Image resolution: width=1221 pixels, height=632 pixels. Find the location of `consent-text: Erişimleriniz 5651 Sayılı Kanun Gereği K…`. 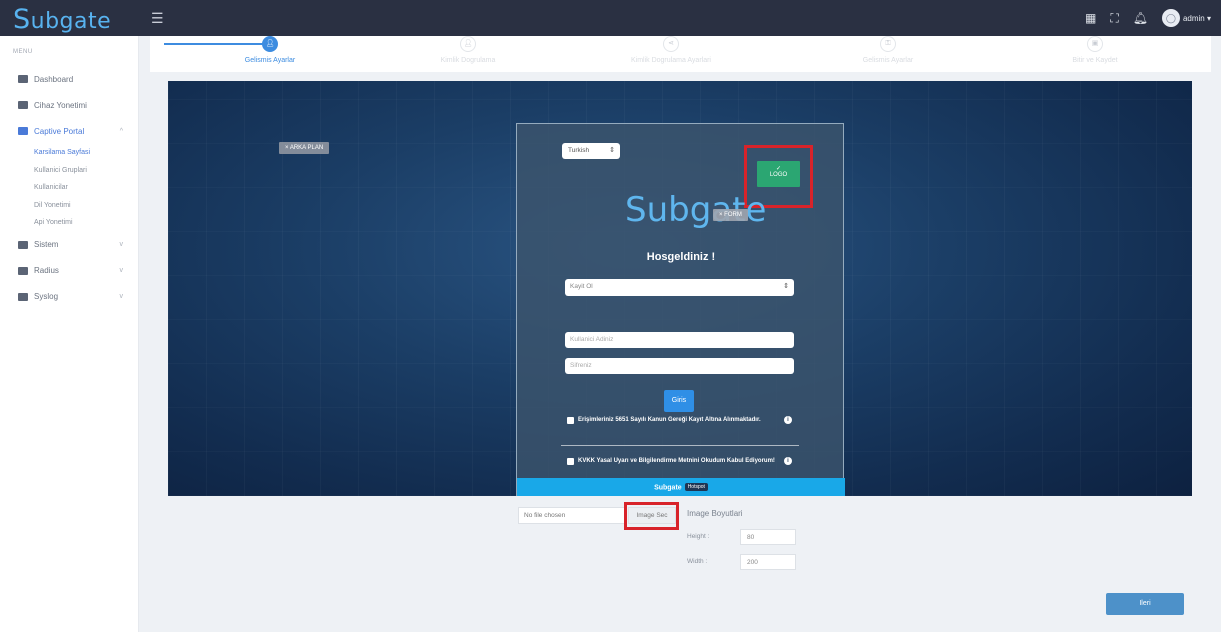

consent-text: Erişimleriniz 5651 Sayılı Kanun Gereği K… is located at coordinates (669, 420).